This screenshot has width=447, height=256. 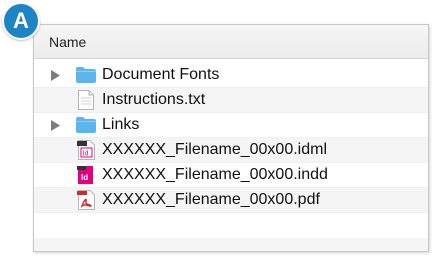 What do you see at coordinates (68, 42) in the screenshot?
I see `name-column-label: Name` at bounding box center [68, 42].